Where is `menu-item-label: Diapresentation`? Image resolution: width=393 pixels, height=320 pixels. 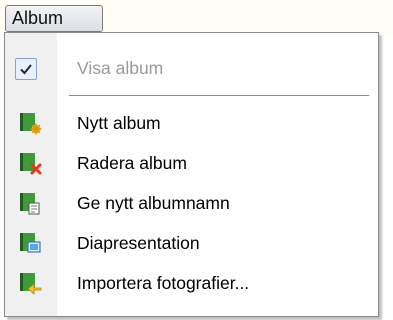 menu-item-label: Diapresentation is located at coordinates (138, 243).